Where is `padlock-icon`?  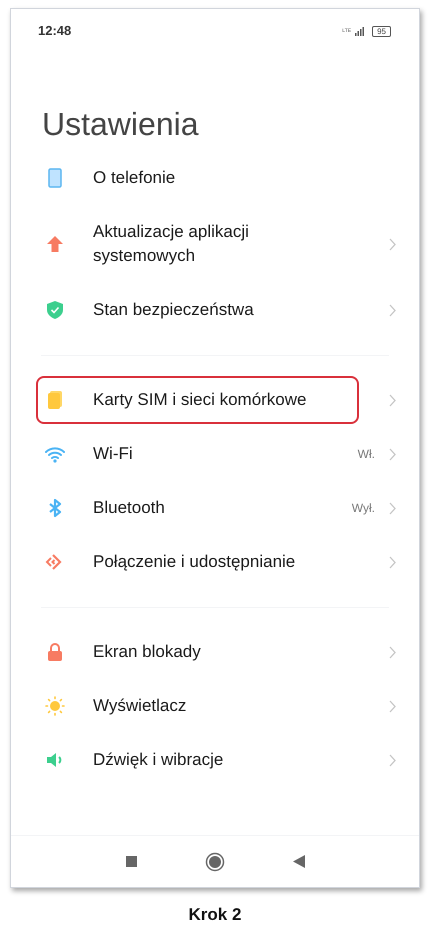 padlock-icon is located at coordinates (55, 652).